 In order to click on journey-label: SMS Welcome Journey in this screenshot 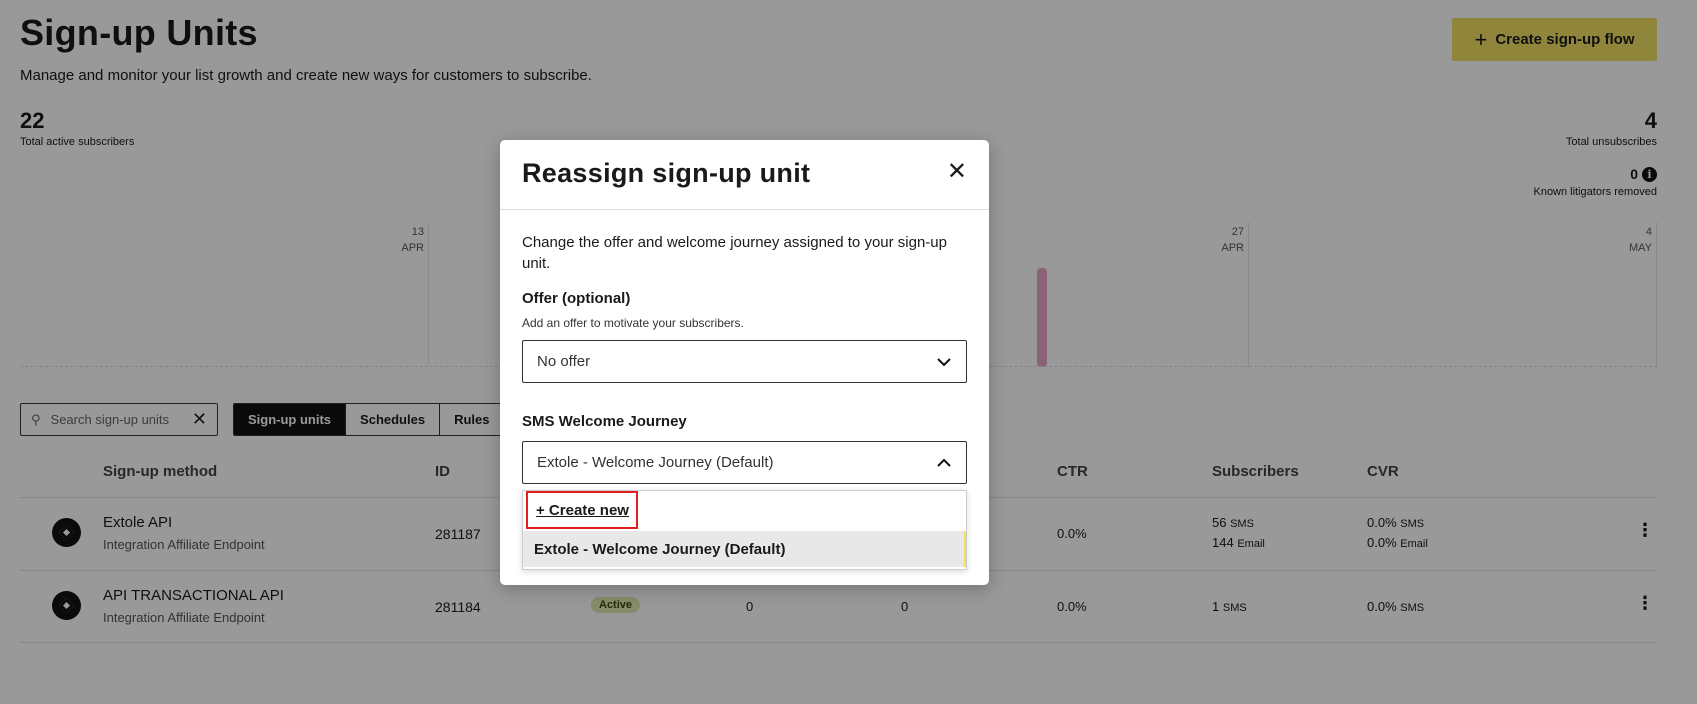, I will do `click(604, 421)`.